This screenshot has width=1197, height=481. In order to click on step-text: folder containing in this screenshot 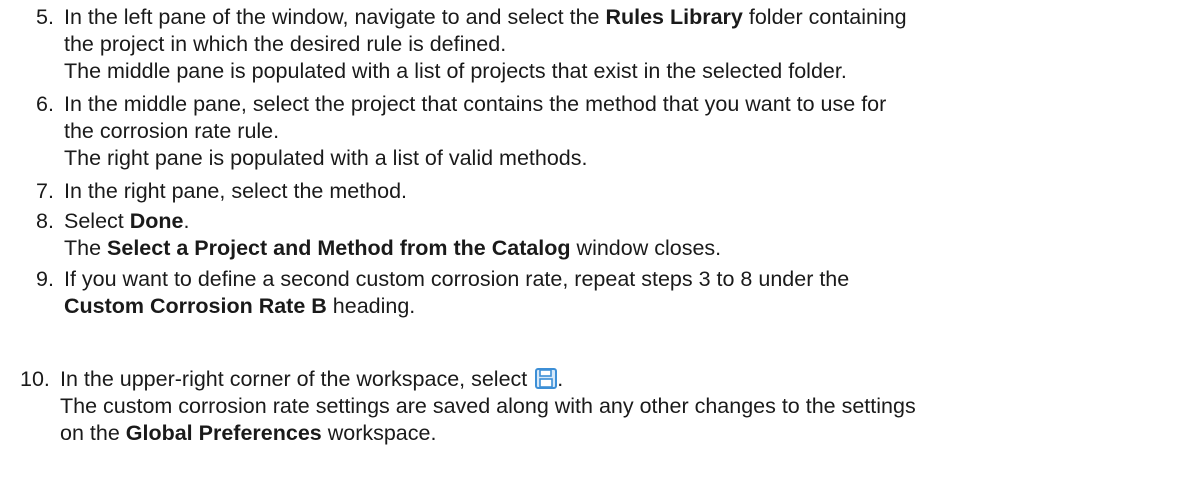, I will do `click(824, 17)`.